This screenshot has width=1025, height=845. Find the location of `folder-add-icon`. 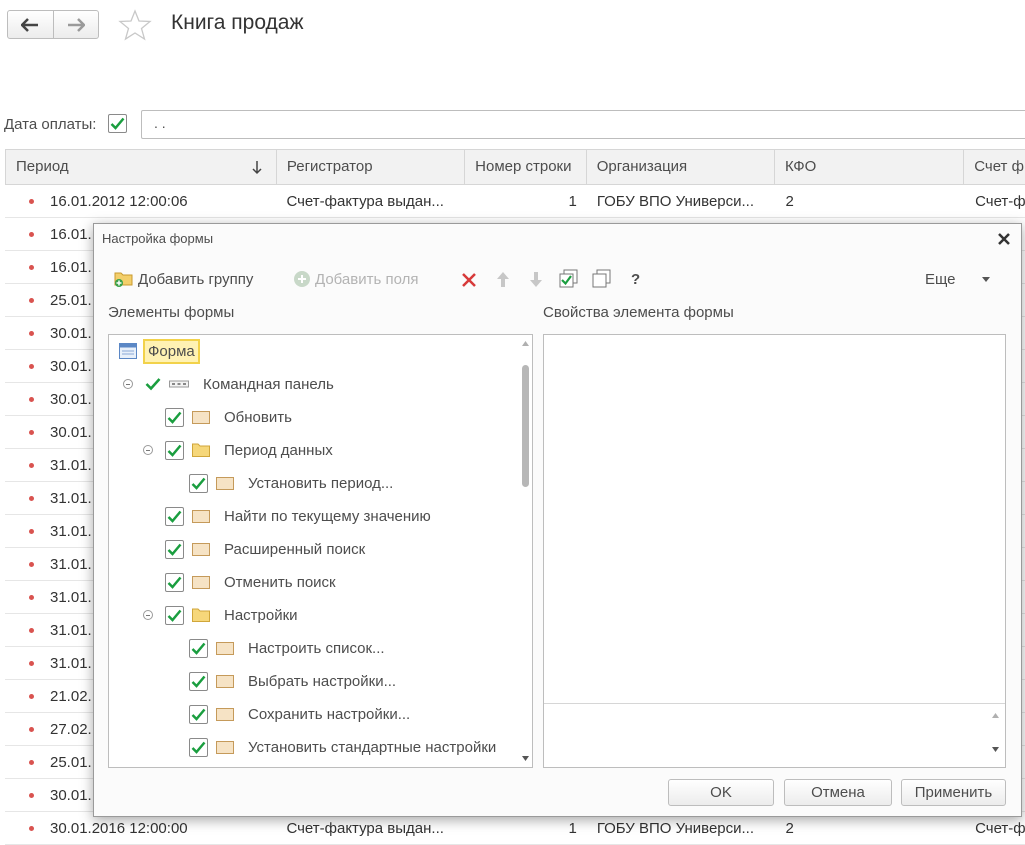

folder-add-icon is located at coordinates (123, 279).